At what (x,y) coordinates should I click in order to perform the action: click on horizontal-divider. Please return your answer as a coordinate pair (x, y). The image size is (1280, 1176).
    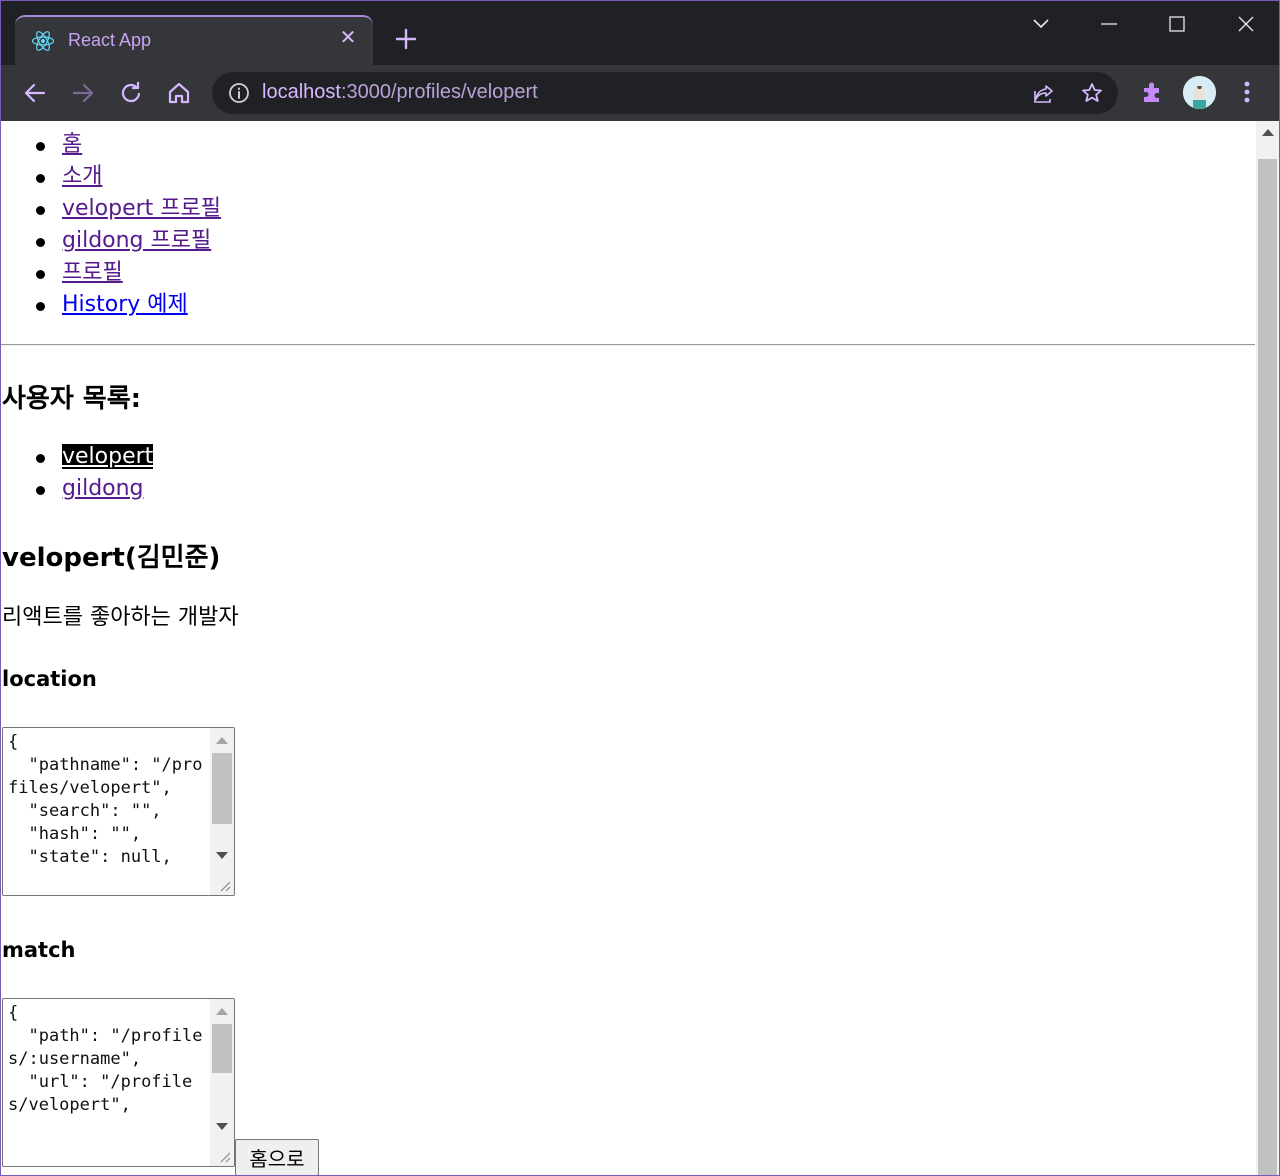
    Looking at the image, I should click on (628, 345).